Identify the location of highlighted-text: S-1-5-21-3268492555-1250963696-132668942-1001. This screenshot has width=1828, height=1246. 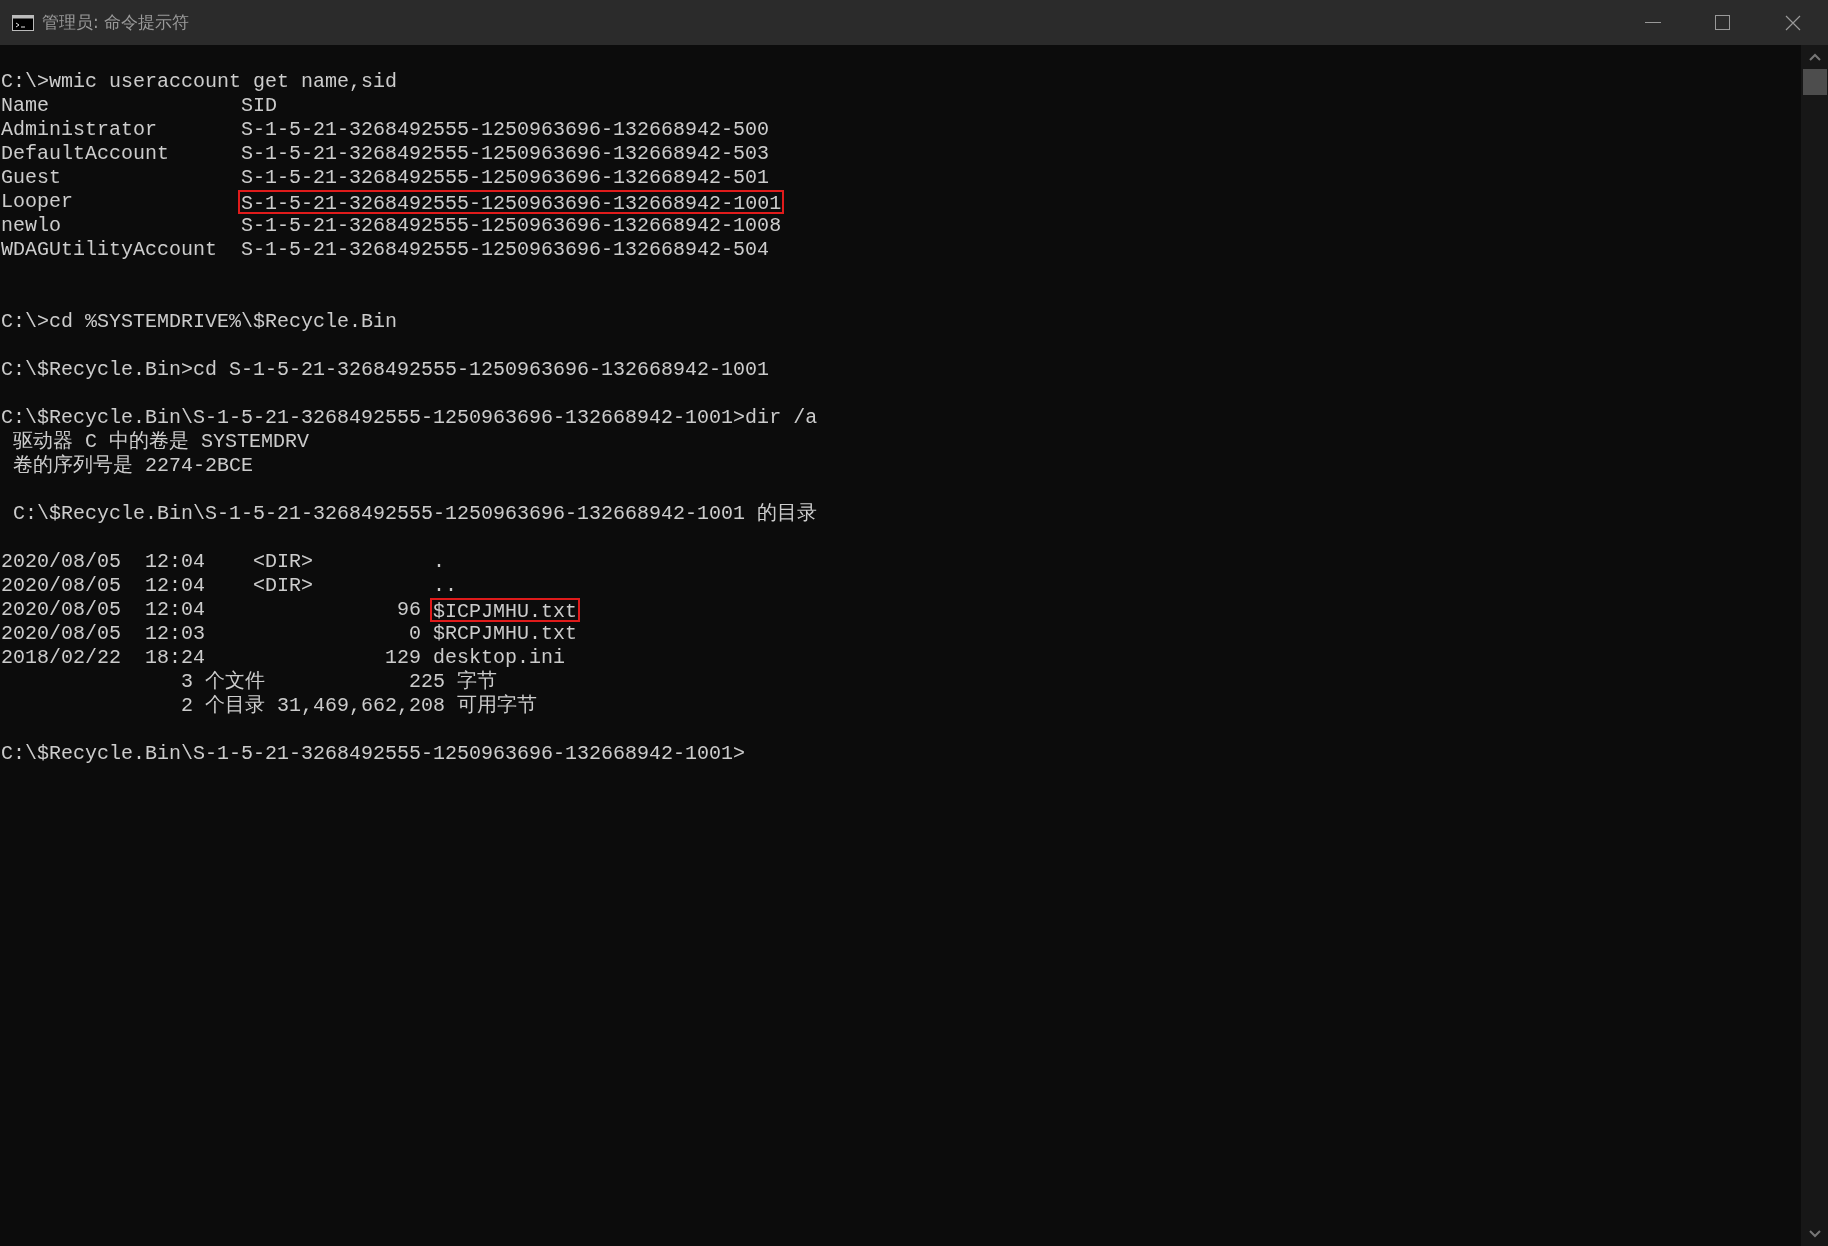
(511, 202).